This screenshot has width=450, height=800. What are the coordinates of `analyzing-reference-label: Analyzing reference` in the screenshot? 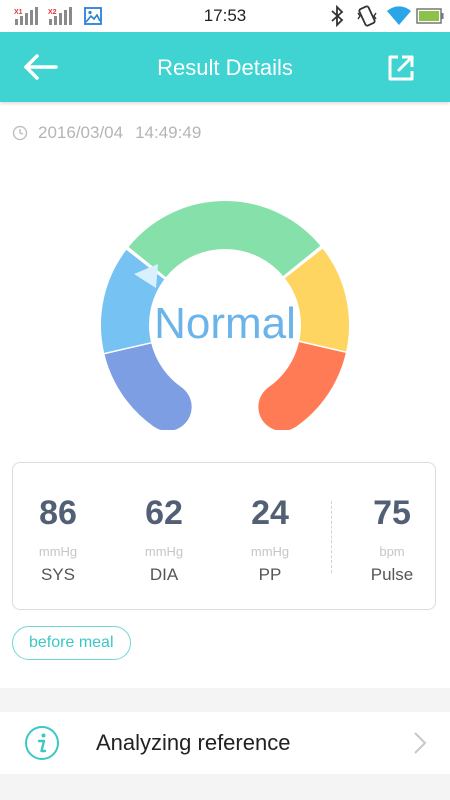 It's located at (193, 742).